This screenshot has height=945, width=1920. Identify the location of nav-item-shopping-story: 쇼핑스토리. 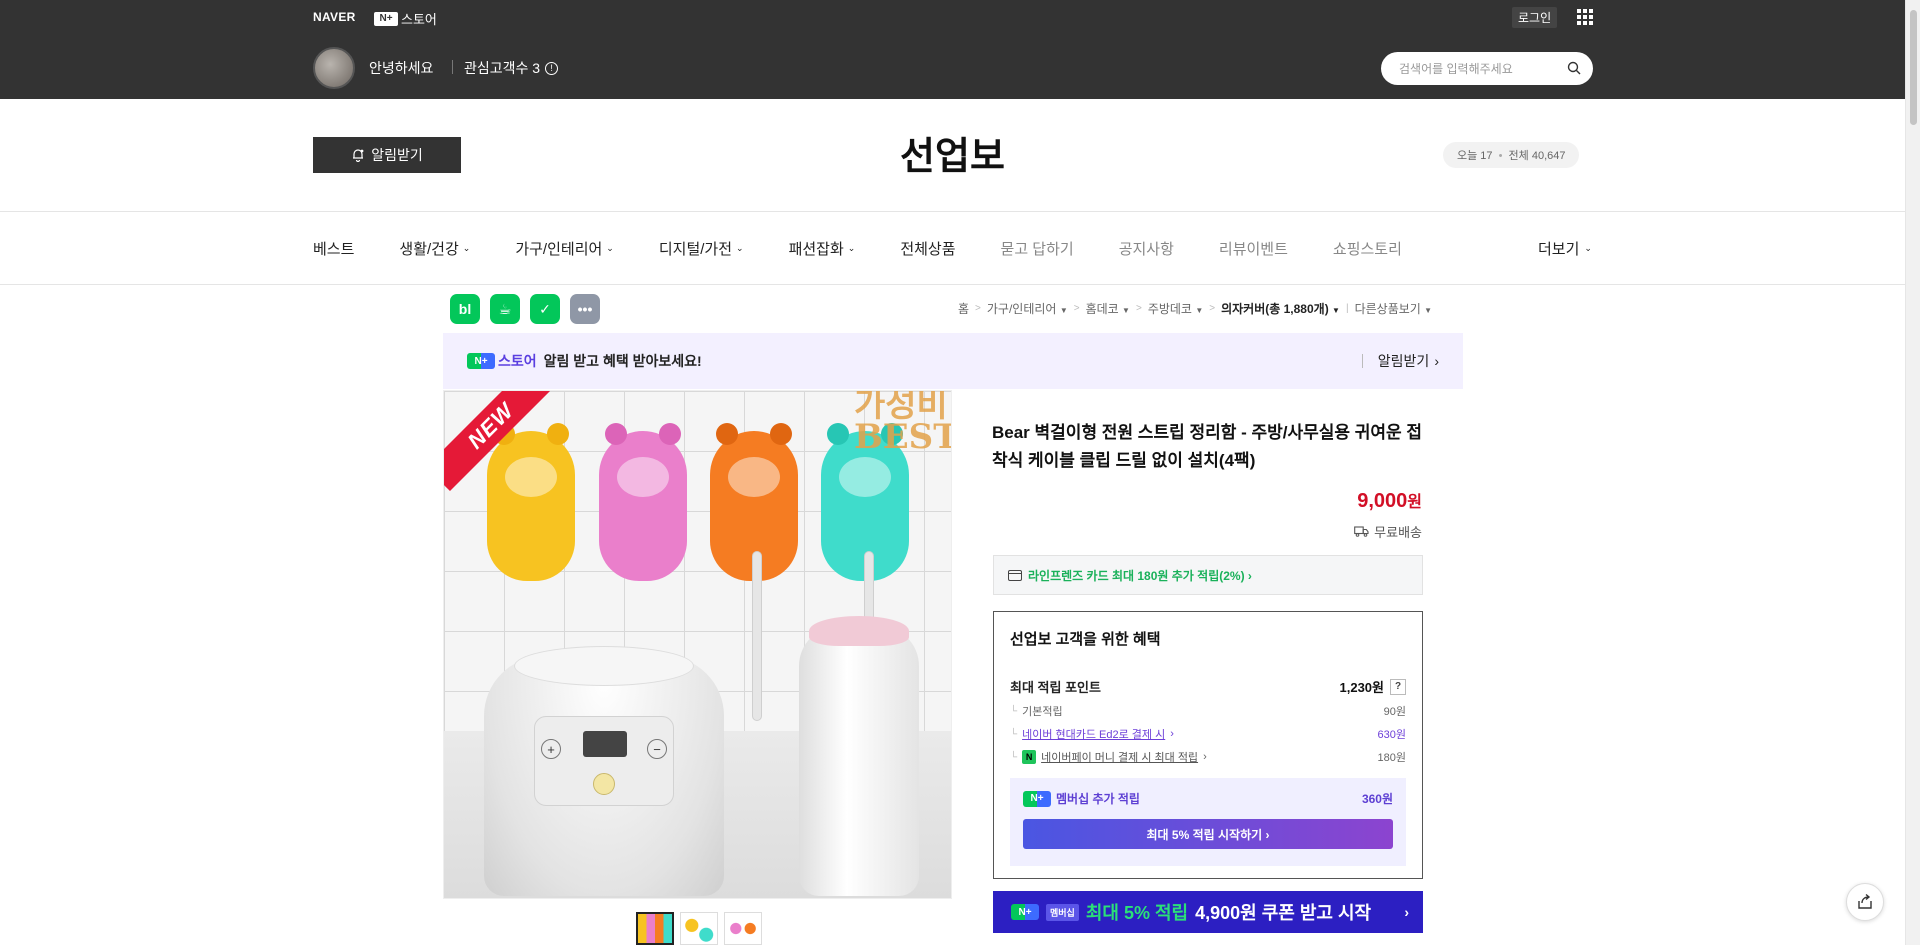
(1367, 248).